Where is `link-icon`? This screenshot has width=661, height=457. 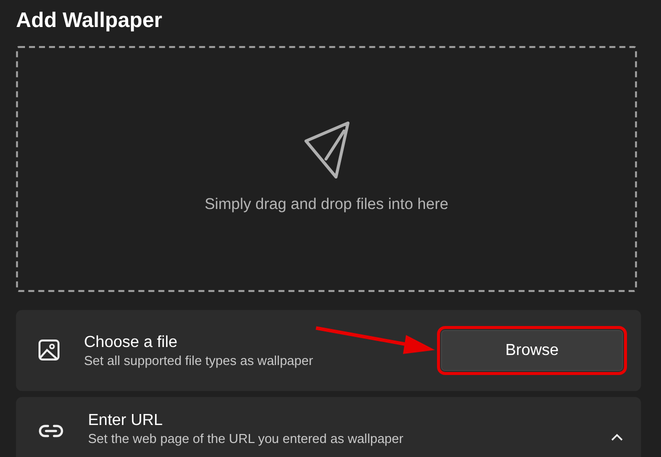 link-icon is located at coordinates (51, 431).